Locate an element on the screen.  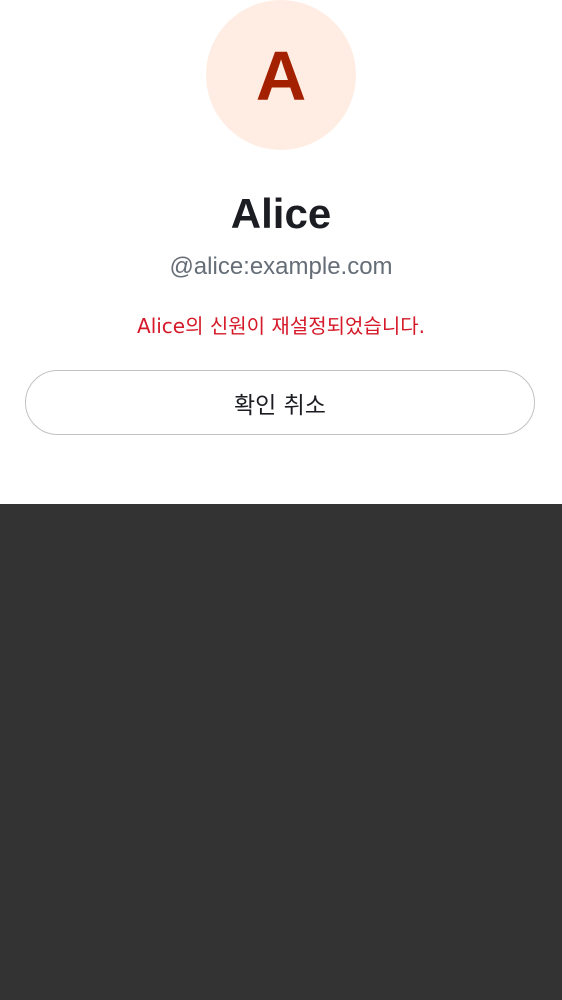
avatar: A is located at coordinates (281, 75).